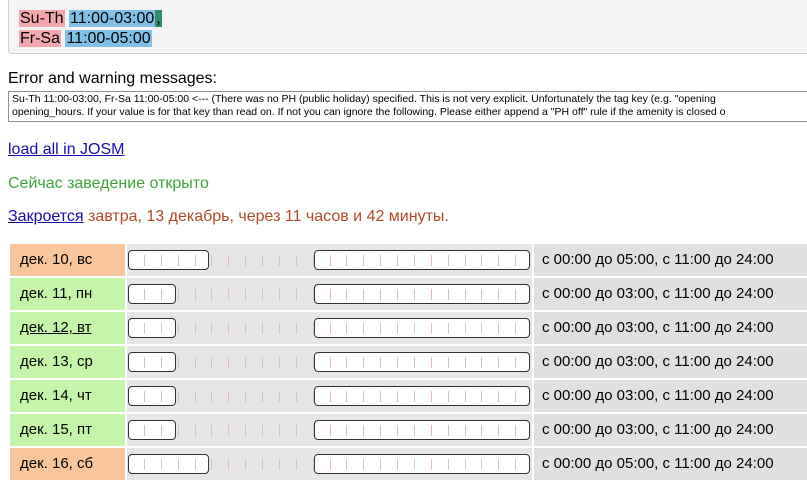 This screenshot has height=492, width=807. I want to click on input-line-2: Fr-Sa 11:00-05:00, so click(85, 38).